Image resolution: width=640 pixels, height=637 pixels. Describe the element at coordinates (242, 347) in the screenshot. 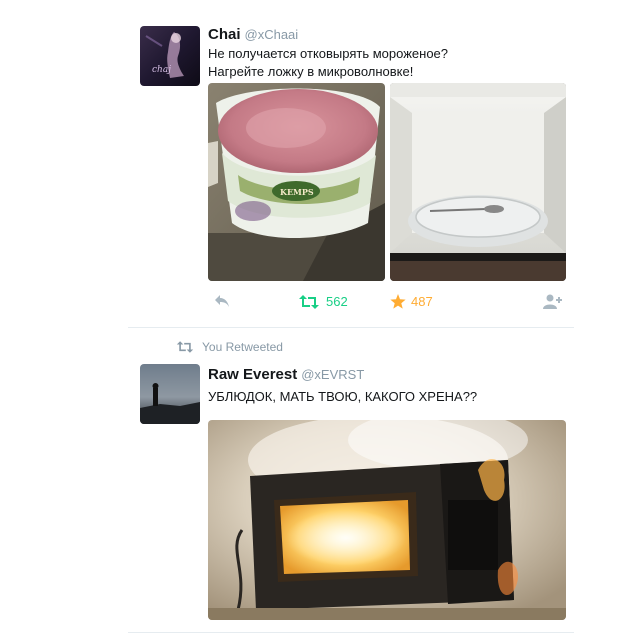

I see `retweet-banner-label: You Retweeted` at that location.